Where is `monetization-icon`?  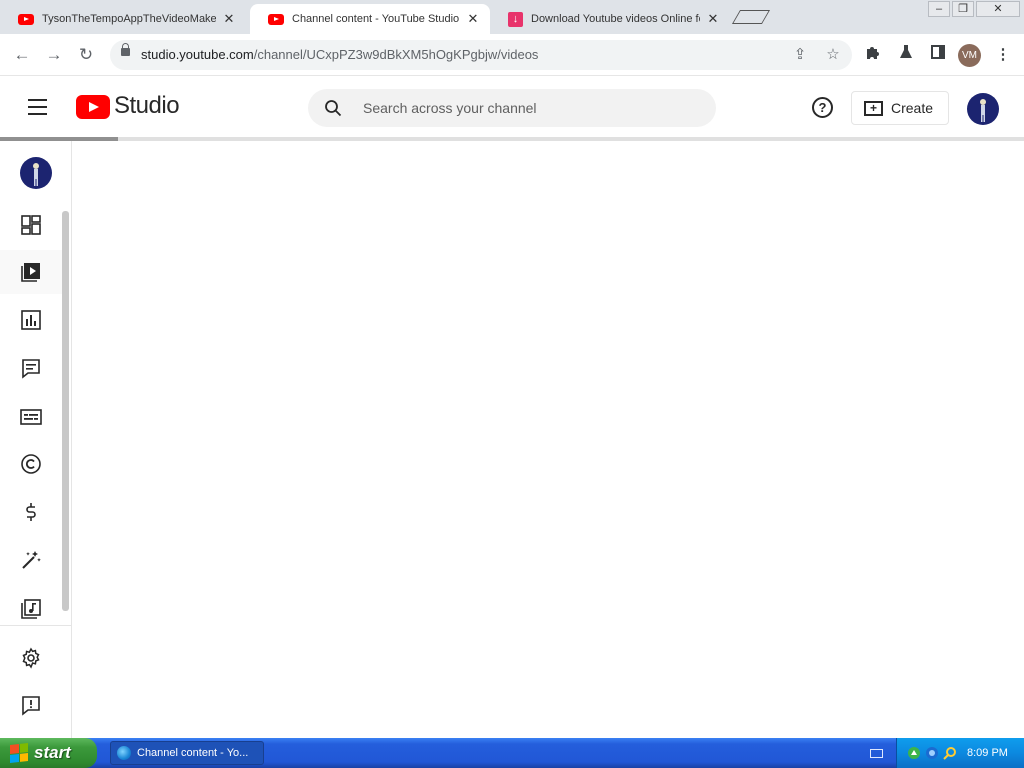
monetization-icon is located at coordinates (31, 512).